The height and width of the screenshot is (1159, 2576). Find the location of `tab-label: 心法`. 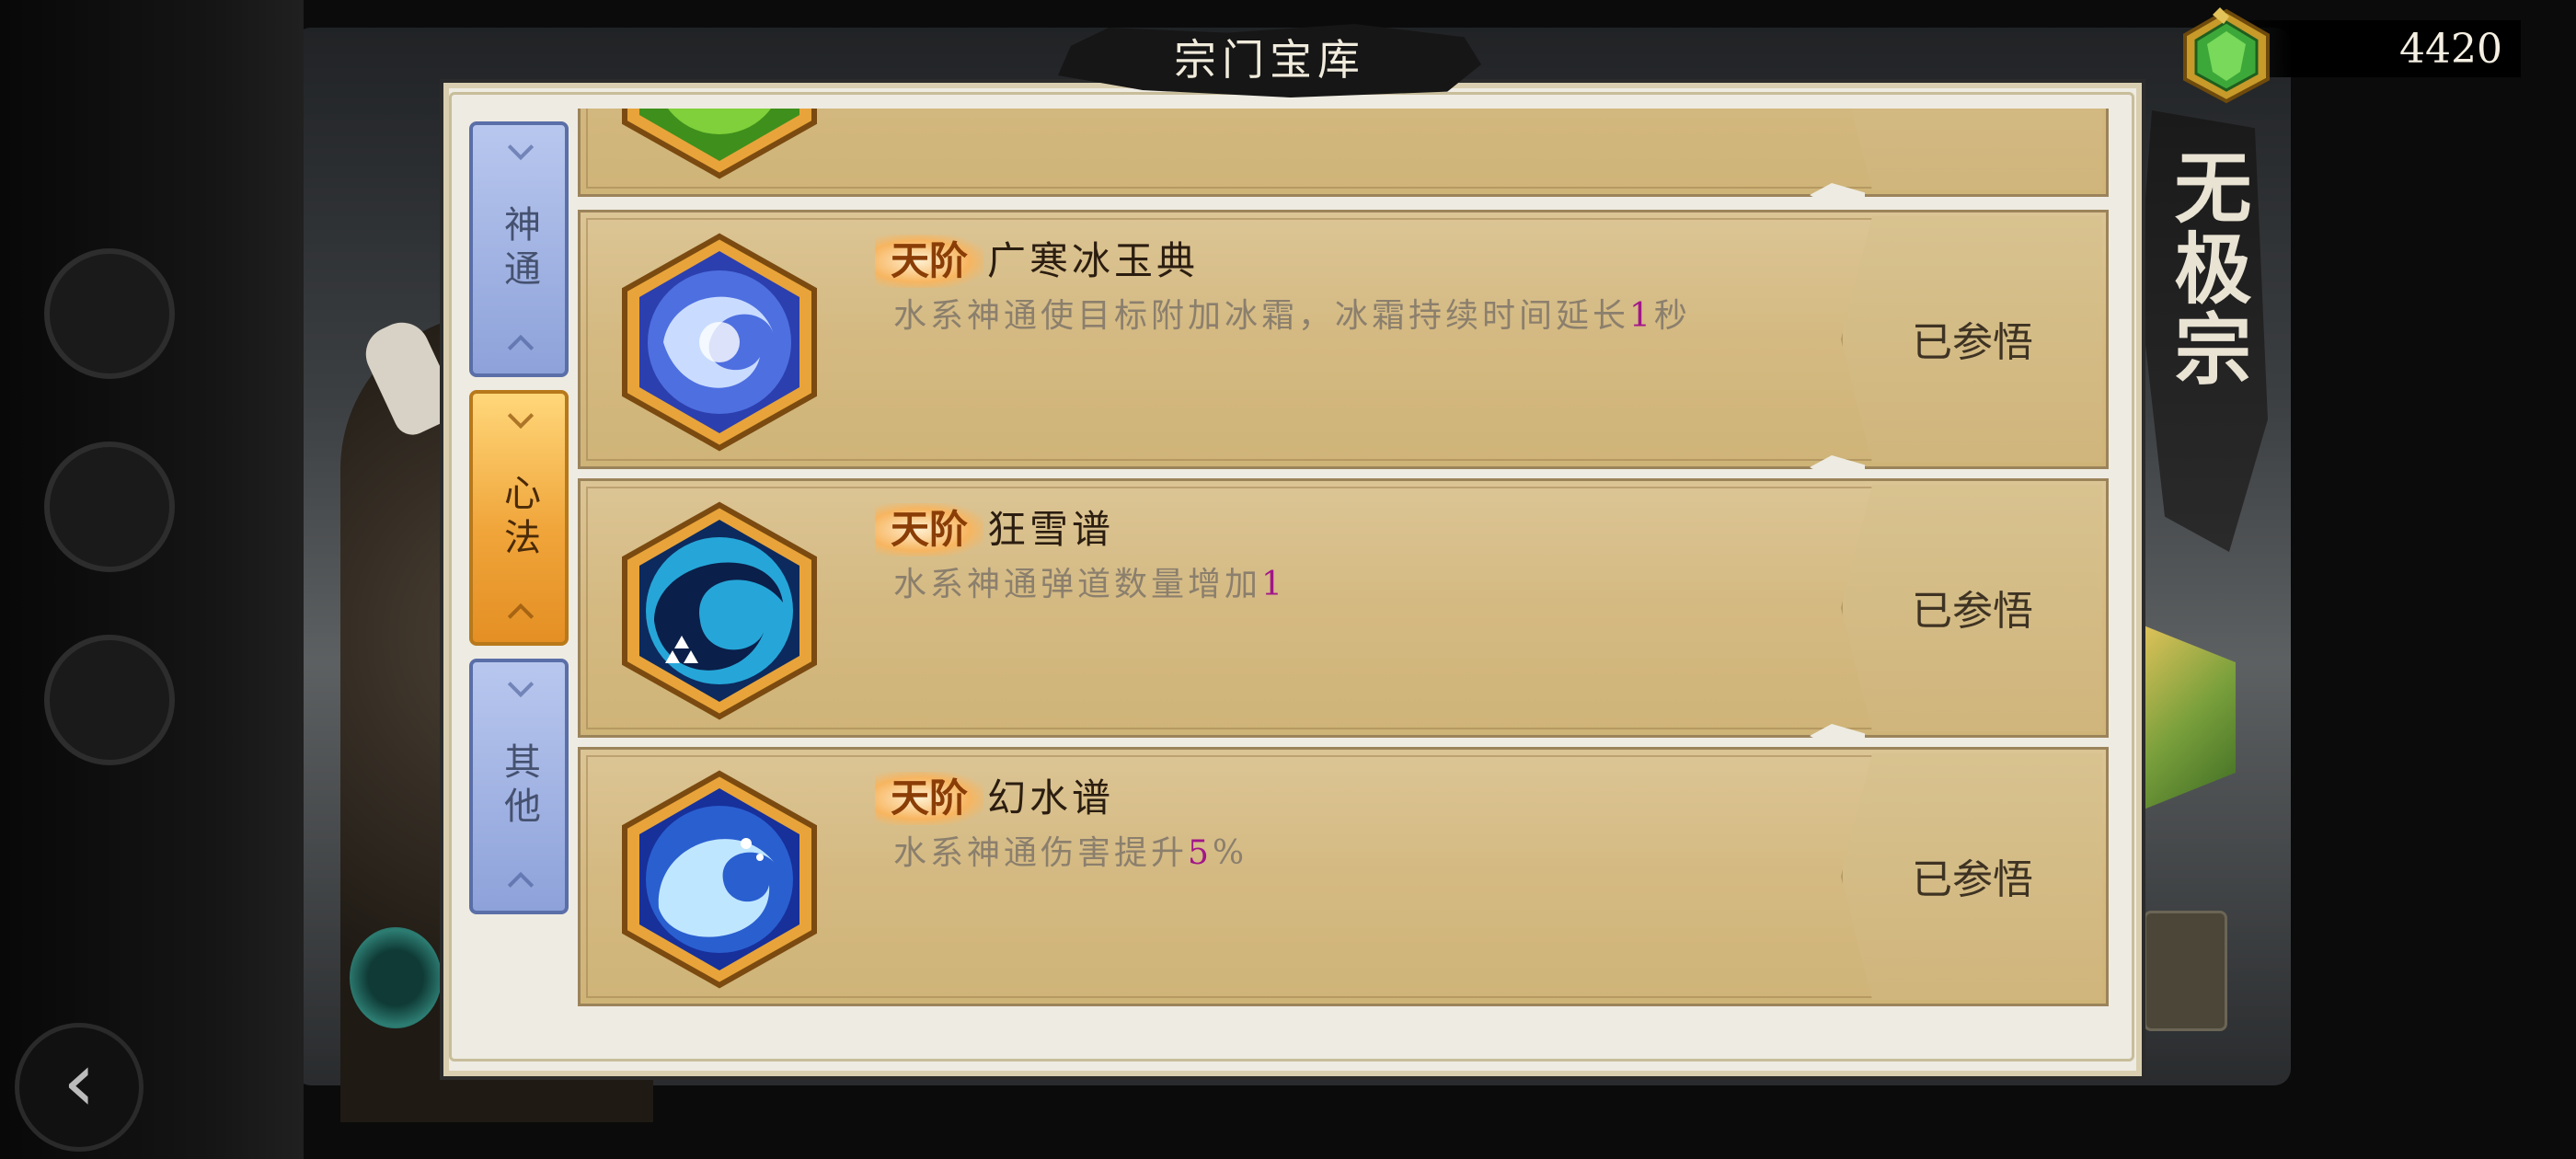

tab-label: 心法 is located at coordinates (519, 518).